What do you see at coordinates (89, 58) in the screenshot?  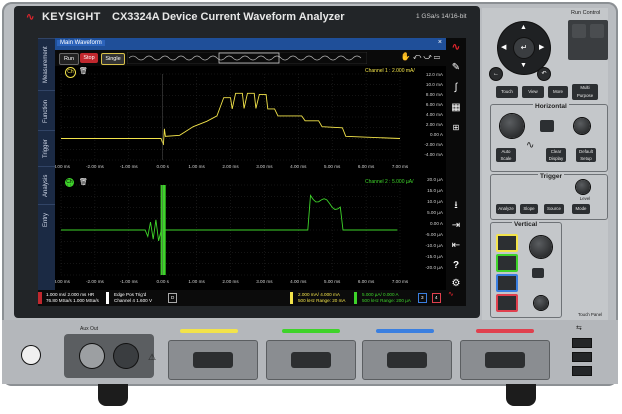 I see `stop-button: Stop` at bounding box center [89, 58].